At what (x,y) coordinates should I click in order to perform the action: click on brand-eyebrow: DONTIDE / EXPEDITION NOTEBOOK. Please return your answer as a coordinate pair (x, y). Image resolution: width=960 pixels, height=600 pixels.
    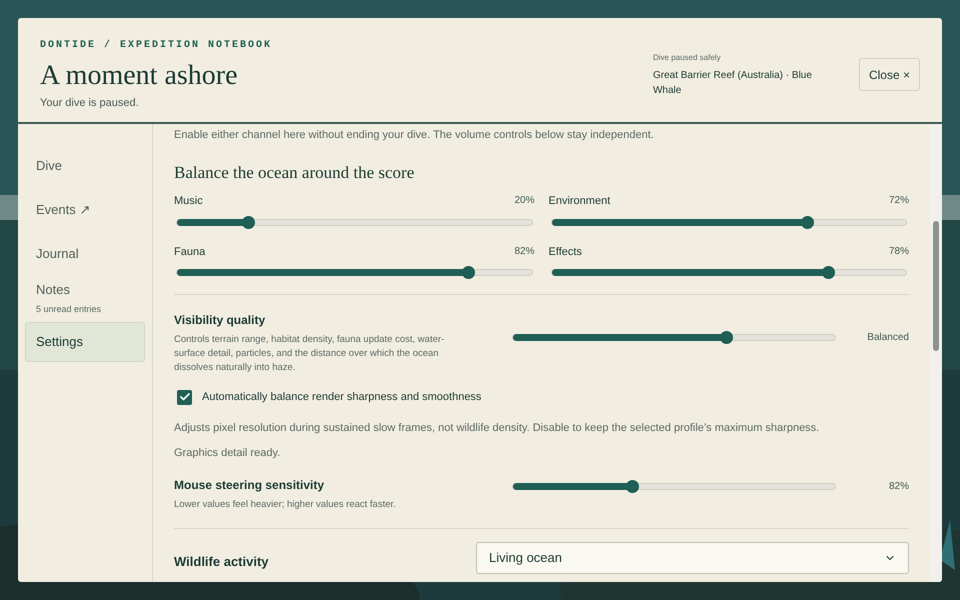
    Looking at the image, I should click on (157, 45).